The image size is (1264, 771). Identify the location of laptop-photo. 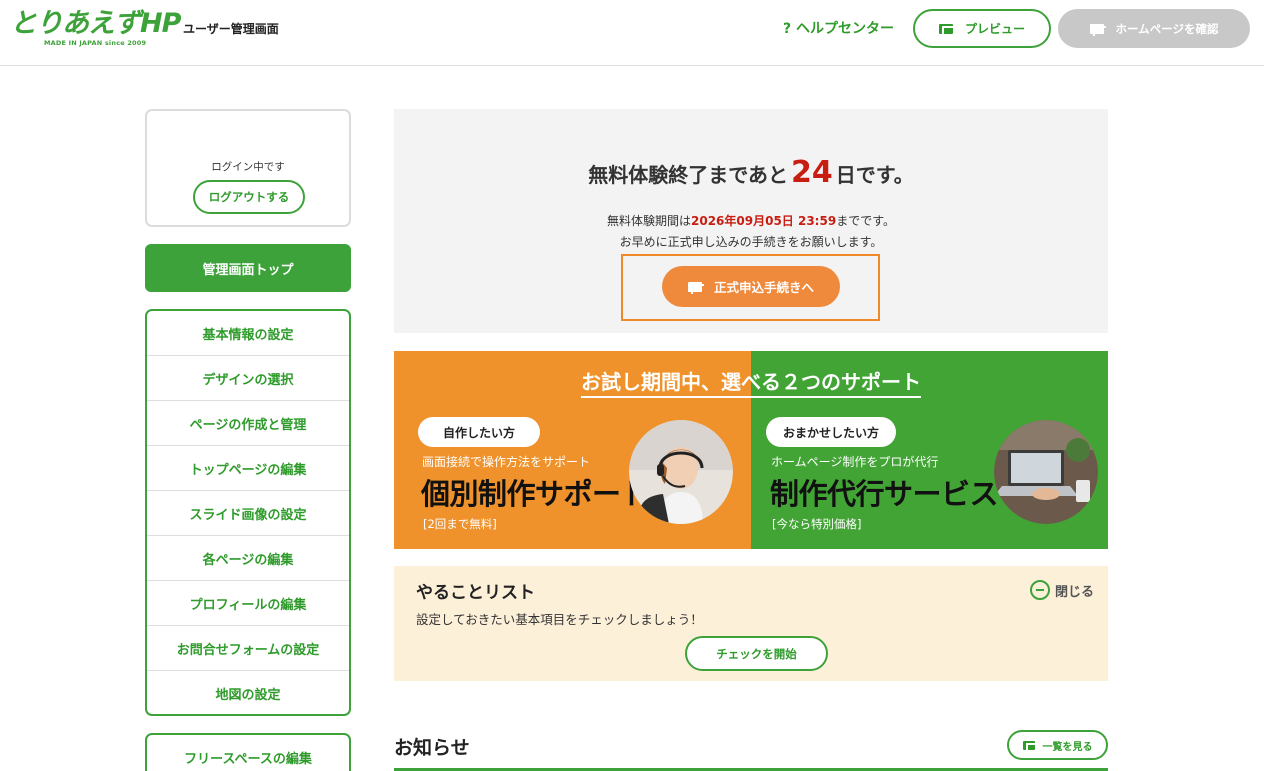
(1046, 472).